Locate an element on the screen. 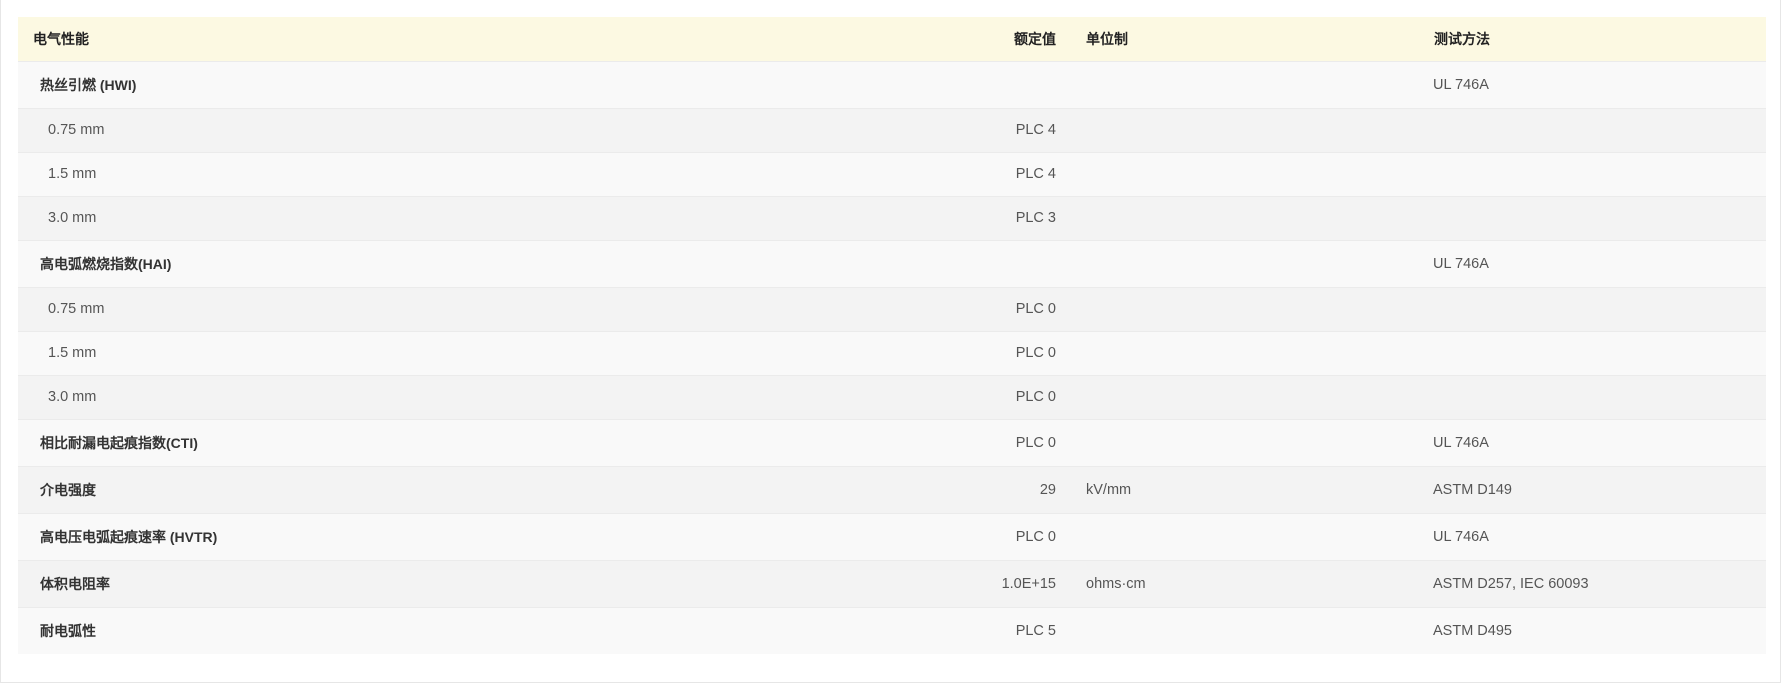  table-row: 1.5 mm PLC 4 is located at coordinates (892, 174).